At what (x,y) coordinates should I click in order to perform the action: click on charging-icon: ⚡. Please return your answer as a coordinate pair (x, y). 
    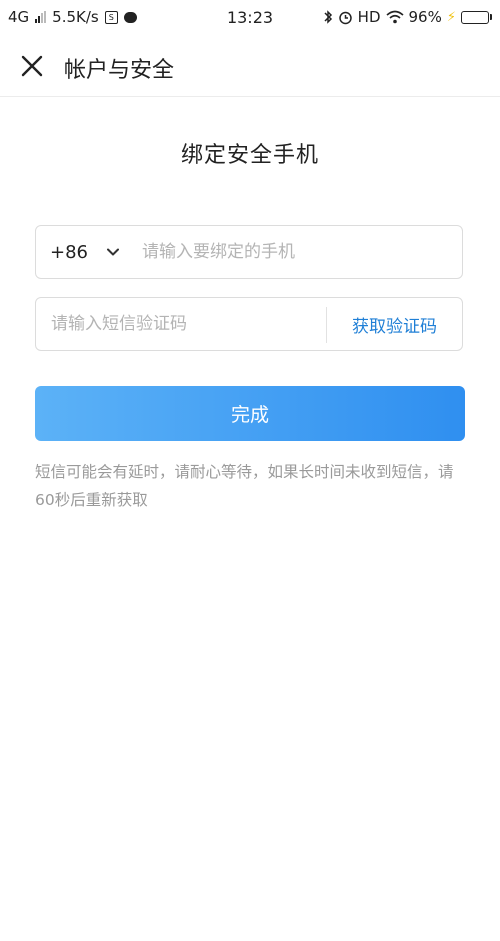
    Looking at the image, I should click on (451, 17).